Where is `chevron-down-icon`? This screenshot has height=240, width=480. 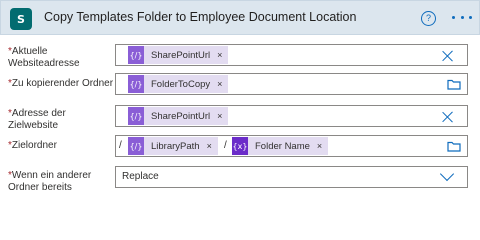
chevron-down-icon is located at coordinates (447, 174).